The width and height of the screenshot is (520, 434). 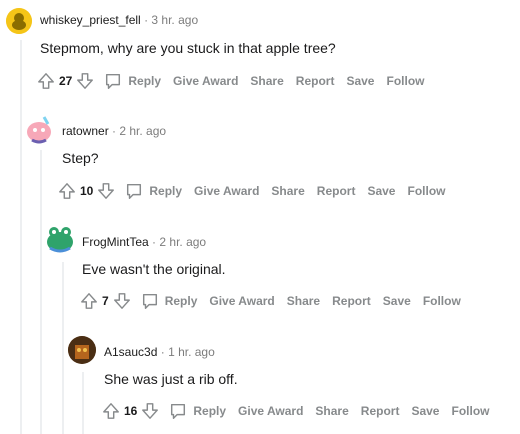 What do you see at coordinates (174, 20) in the screenshot?
I see `timestamp: 3 hr. ago` at bounding box center [174, 20].